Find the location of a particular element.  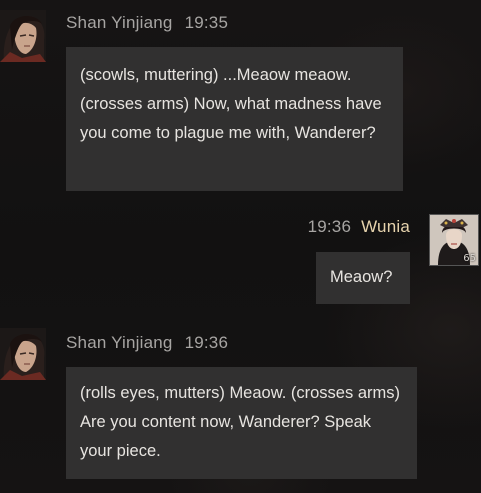

message-text: Meaow? is located at coordinates (361, 277).